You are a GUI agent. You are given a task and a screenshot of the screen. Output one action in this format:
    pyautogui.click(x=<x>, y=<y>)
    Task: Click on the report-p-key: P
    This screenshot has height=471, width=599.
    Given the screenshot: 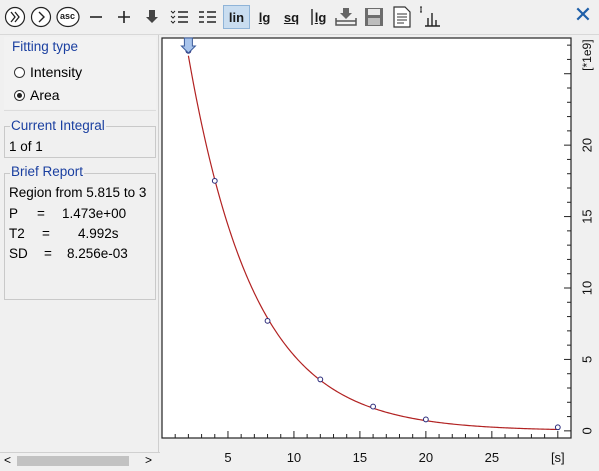 What is the action you would take?
    pyautogui.click(x=14, y=213)
    